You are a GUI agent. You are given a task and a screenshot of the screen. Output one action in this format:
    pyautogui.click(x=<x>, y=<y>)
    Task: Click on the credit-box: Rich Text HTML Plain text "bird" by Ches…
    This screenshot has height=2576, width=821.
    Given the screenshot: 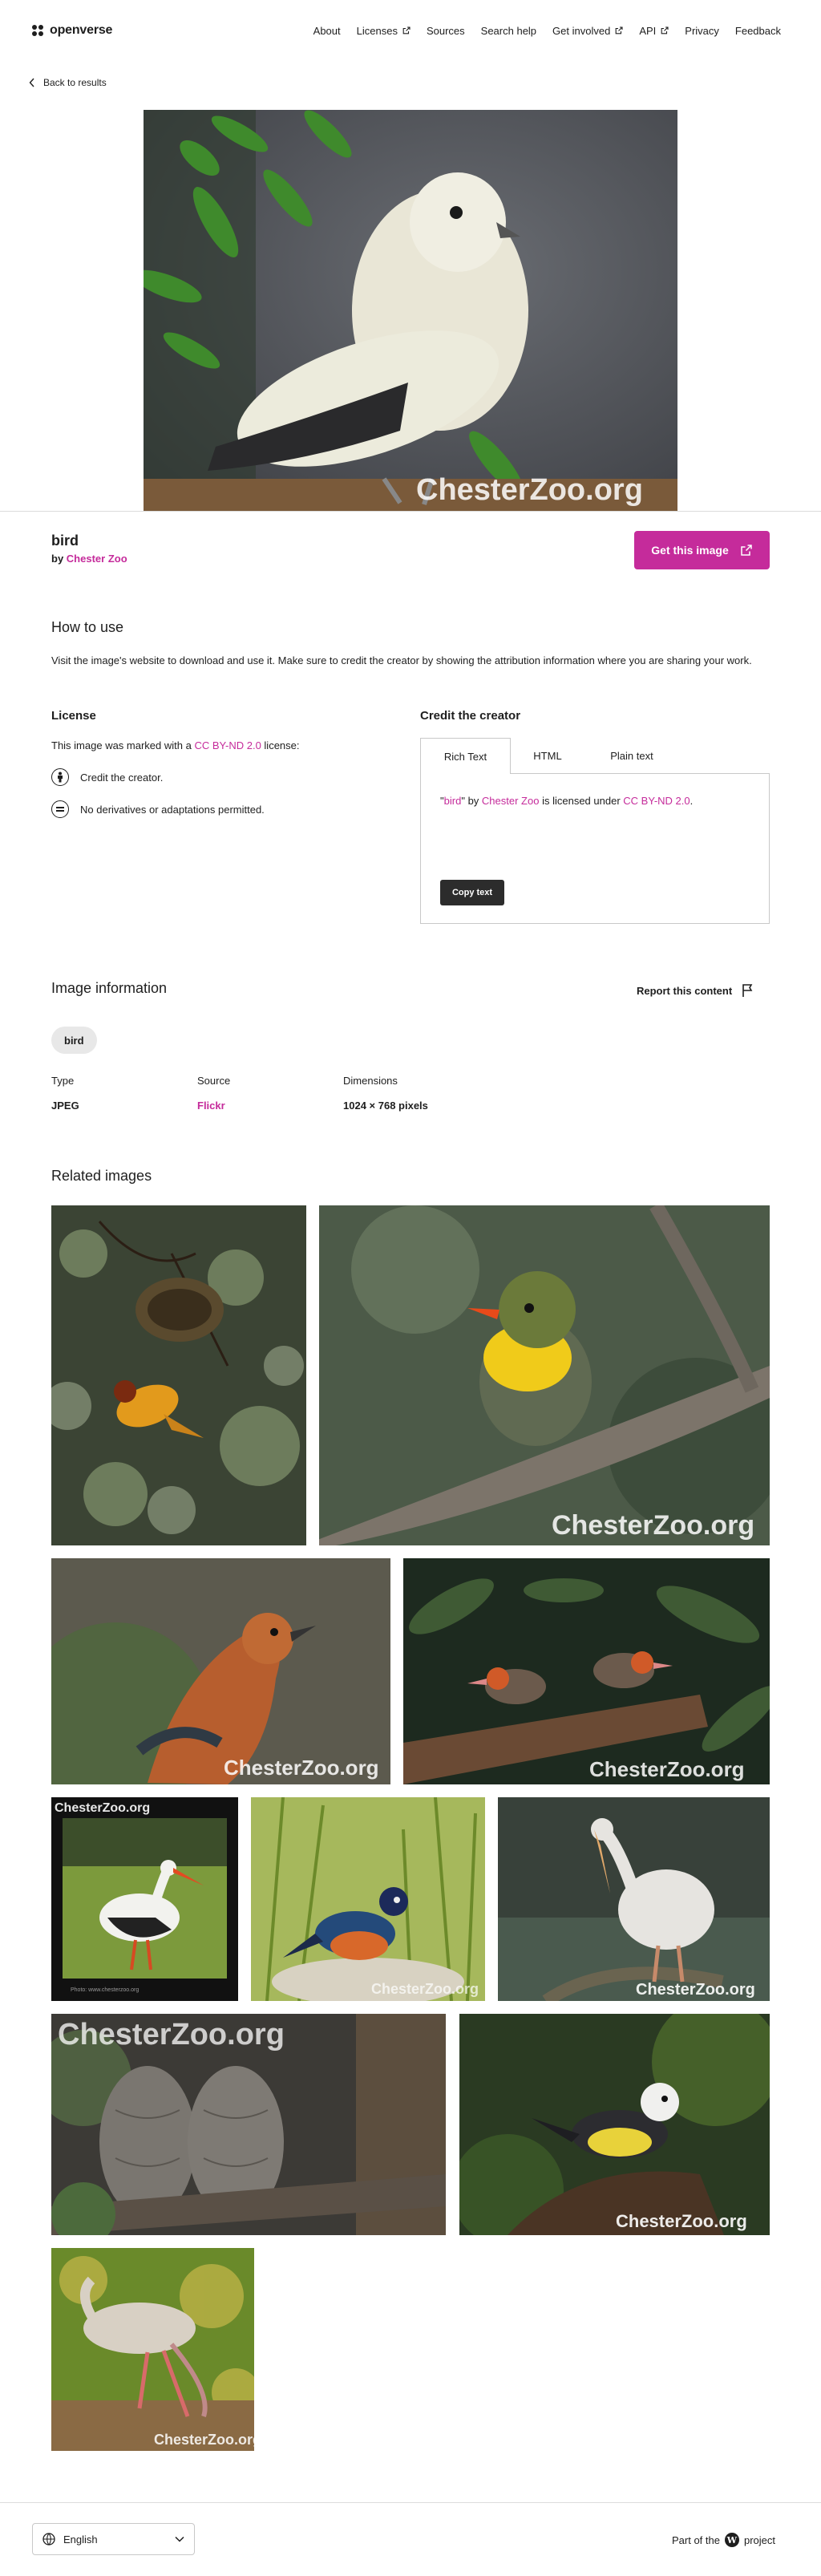 What is the action you would take?
    pyautogui.click(x=595, y=831)
    